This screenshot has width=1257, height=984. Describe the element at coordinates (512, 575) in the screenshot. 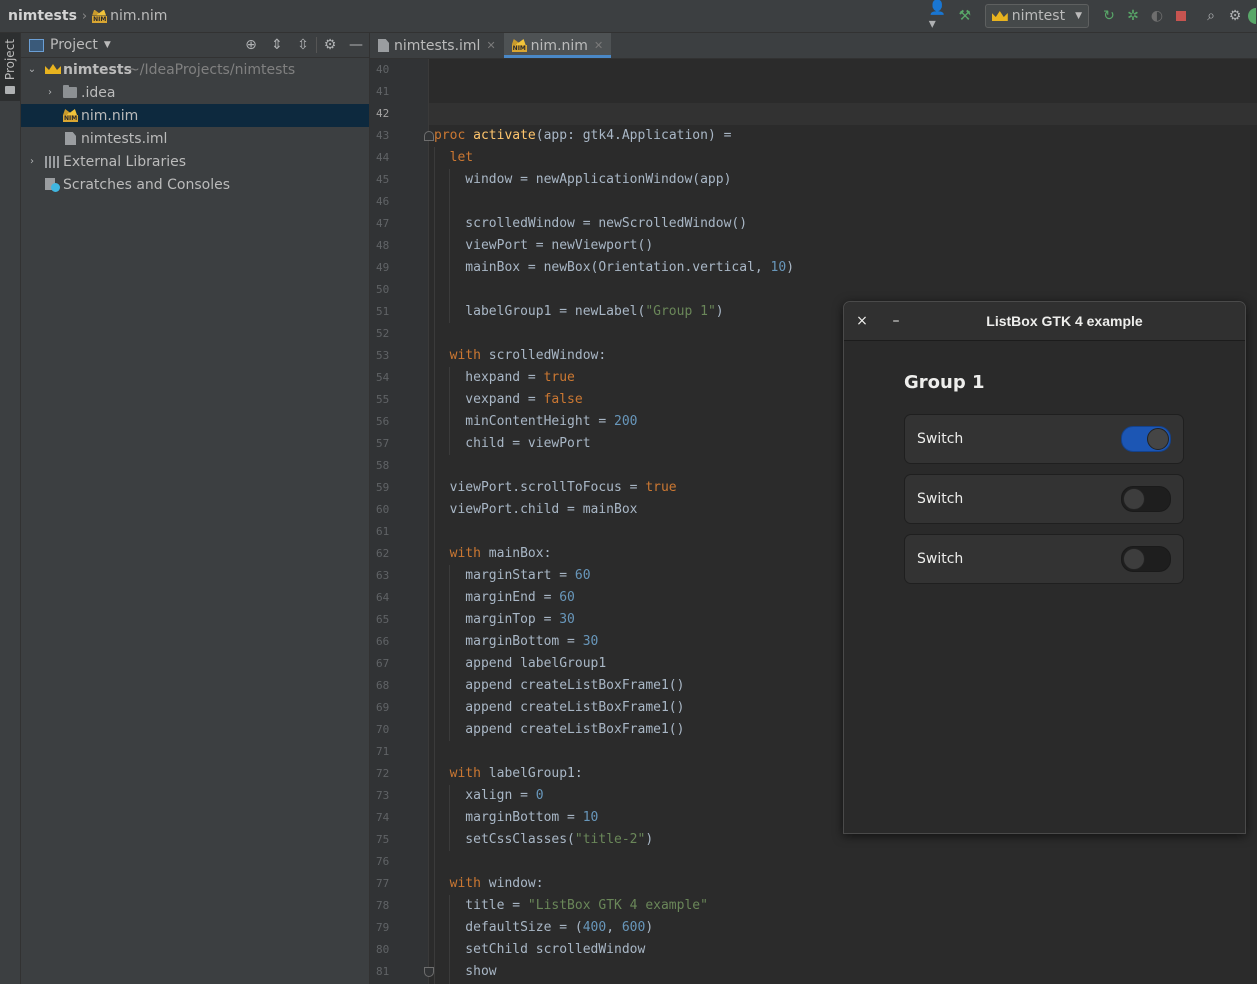

I see `code-line: marginStart = 60` at that location.